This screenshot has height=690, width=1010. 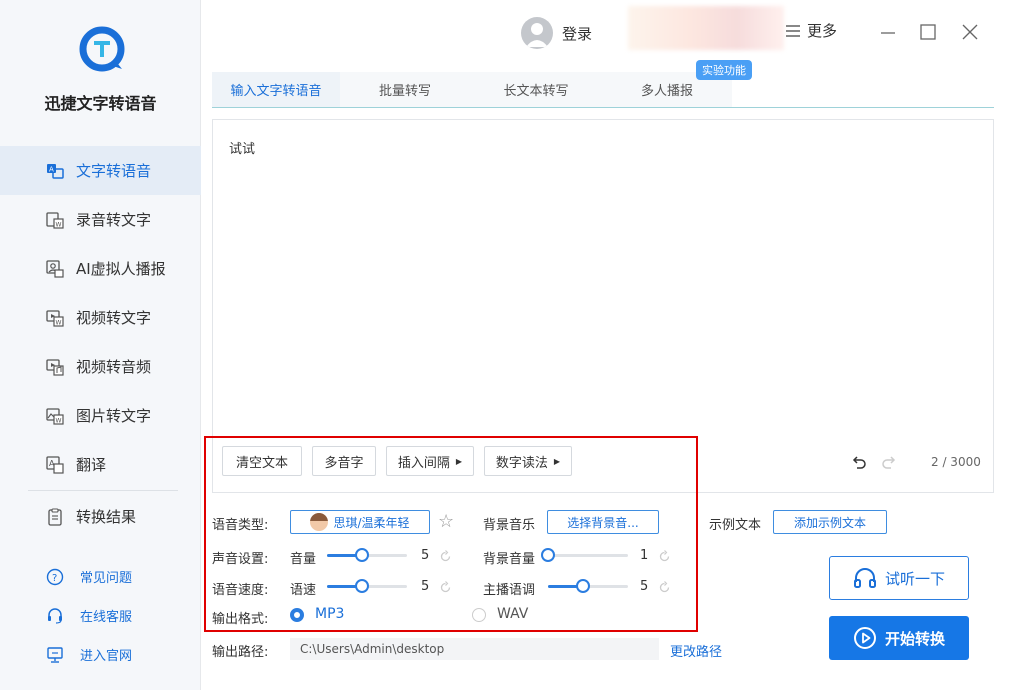 What do you see at coordinates (521, 463) in the screenshot?
I see `number-reading-label: 数字读法` at bounding box center [521, 463].